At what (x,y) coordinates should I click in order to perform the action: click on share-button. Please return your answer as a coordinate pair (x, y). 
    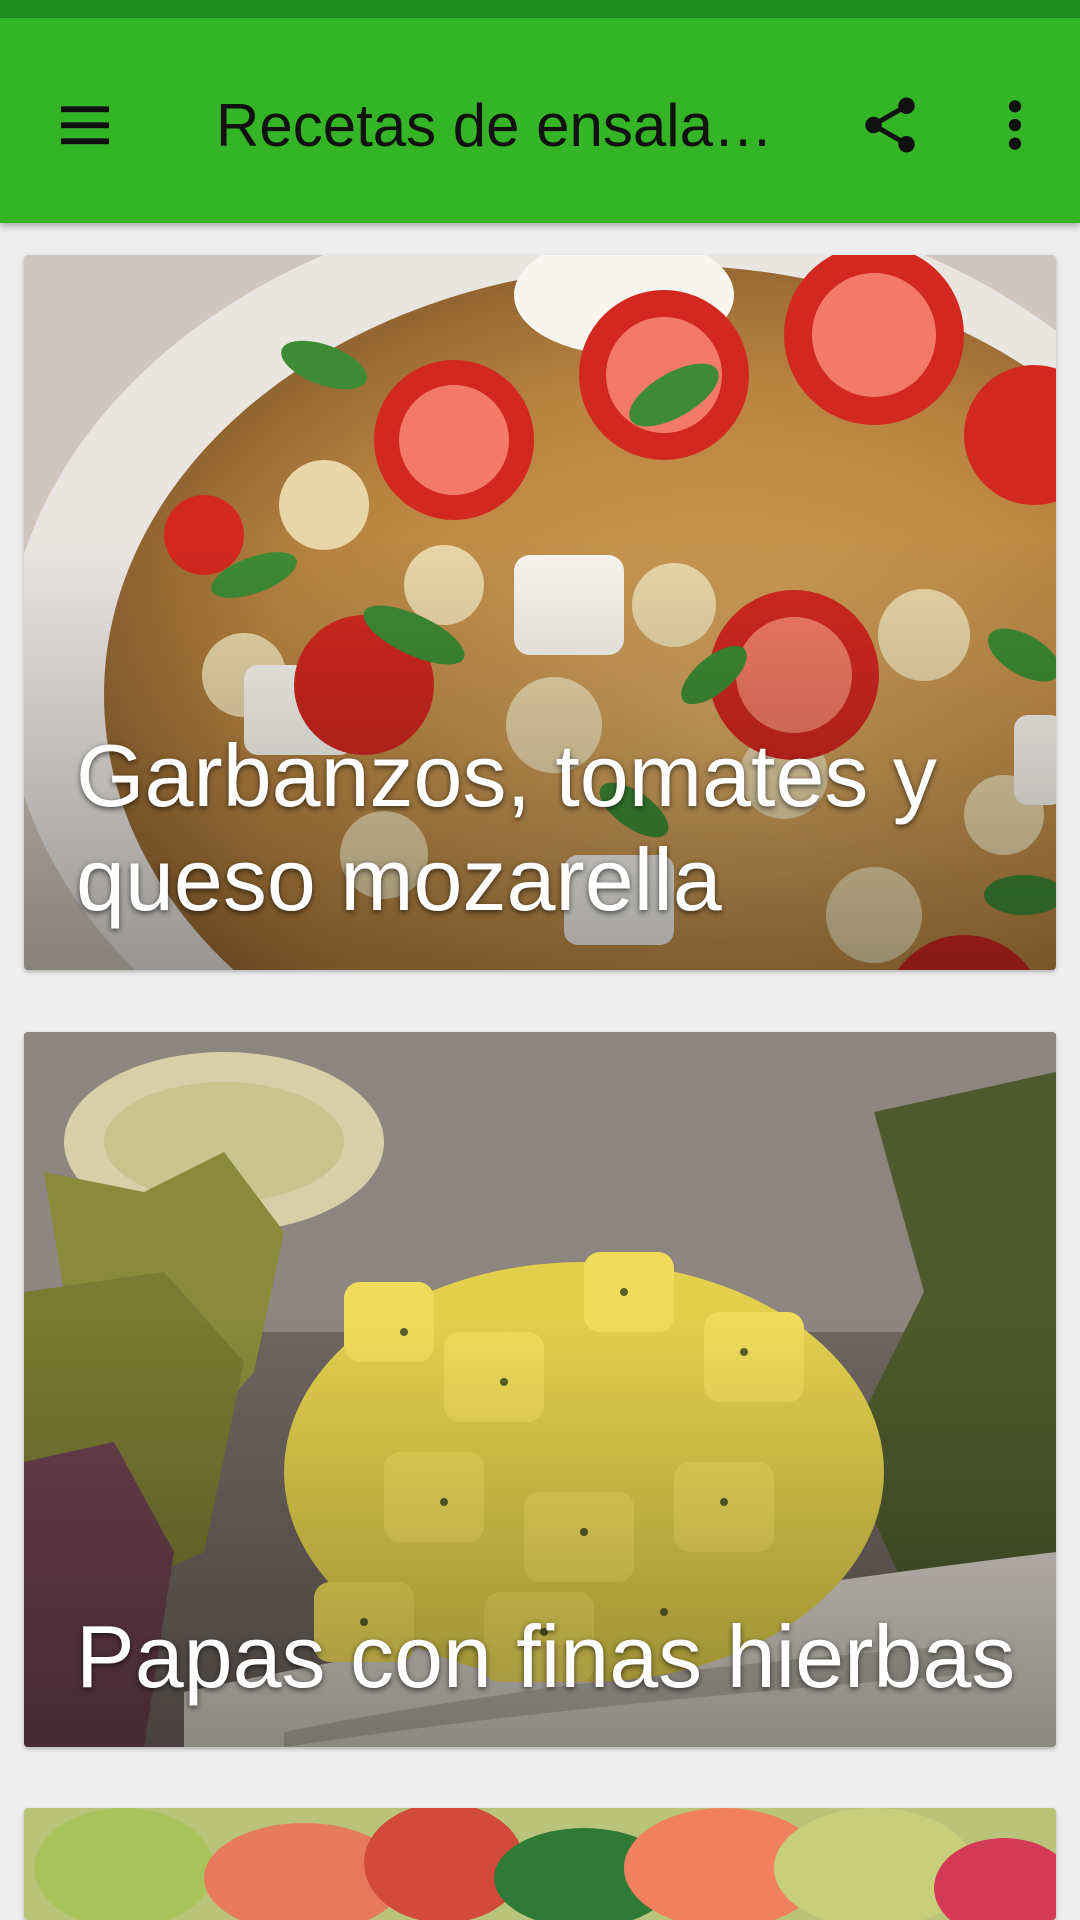
    Looking at the image, I should click on (890, 125).